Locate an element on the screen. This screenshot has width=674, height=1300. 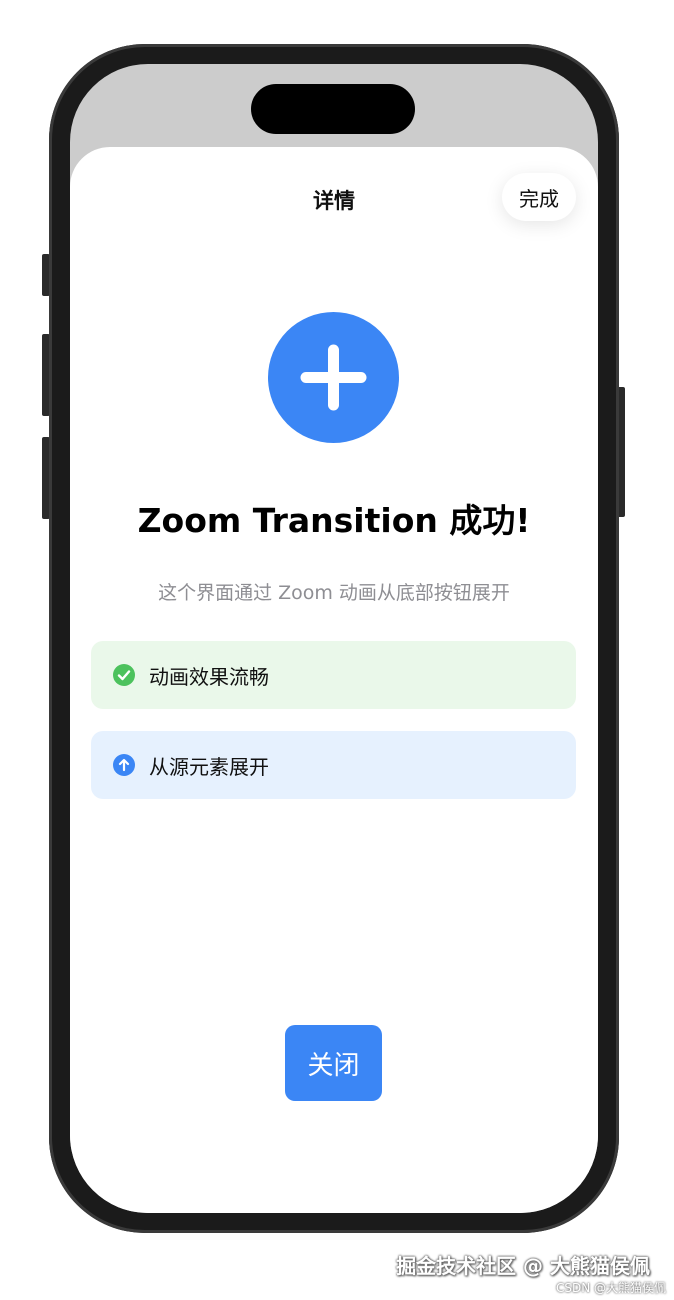
checkmark-circle-icon is located at coordinates (124, 675).